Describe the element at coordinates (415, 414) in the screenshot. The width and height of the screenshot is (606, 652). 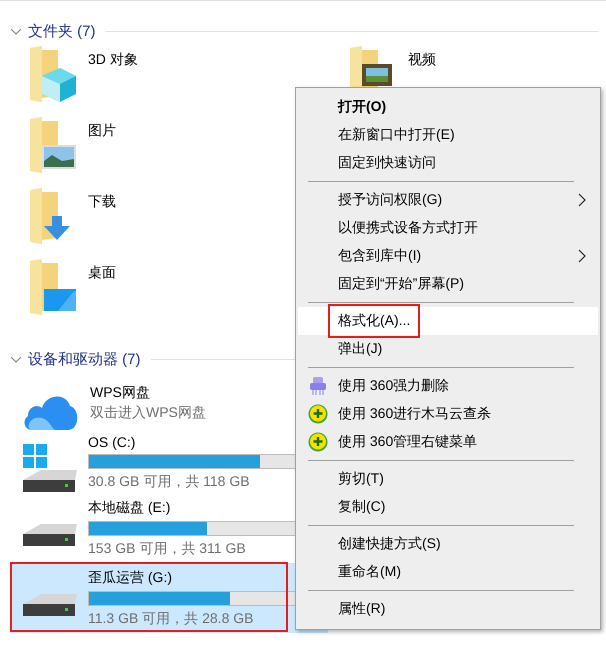
I see `menu-label: 使用 360进行木马云查杀` at that location.